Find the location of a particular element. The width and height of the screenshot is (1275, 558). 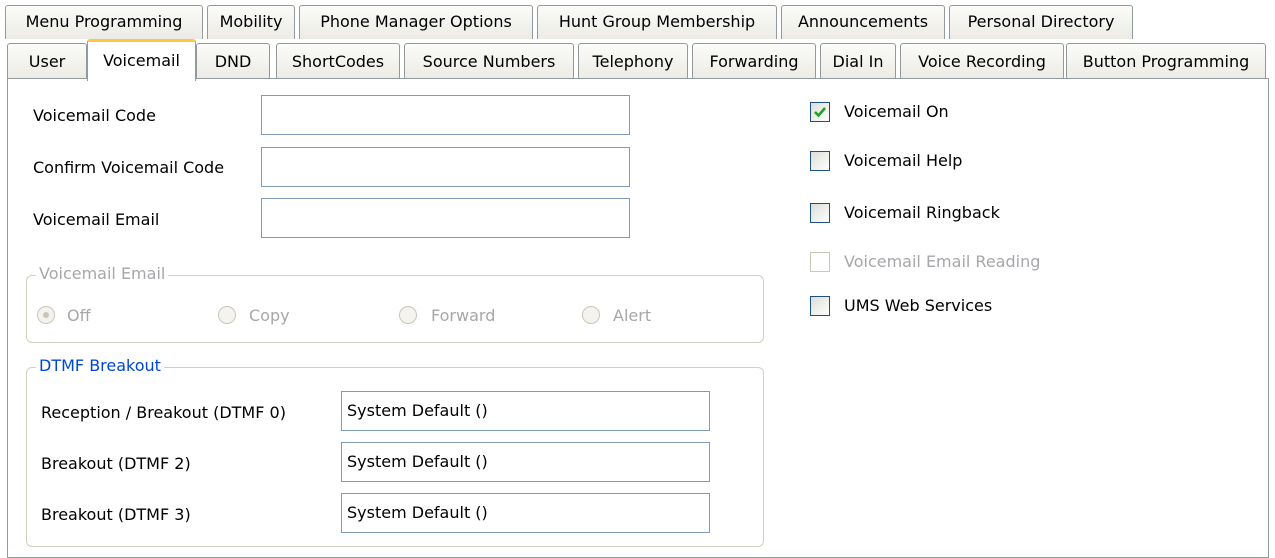

tab-voicemail: Voicemail is located at coordinates (141, 60).